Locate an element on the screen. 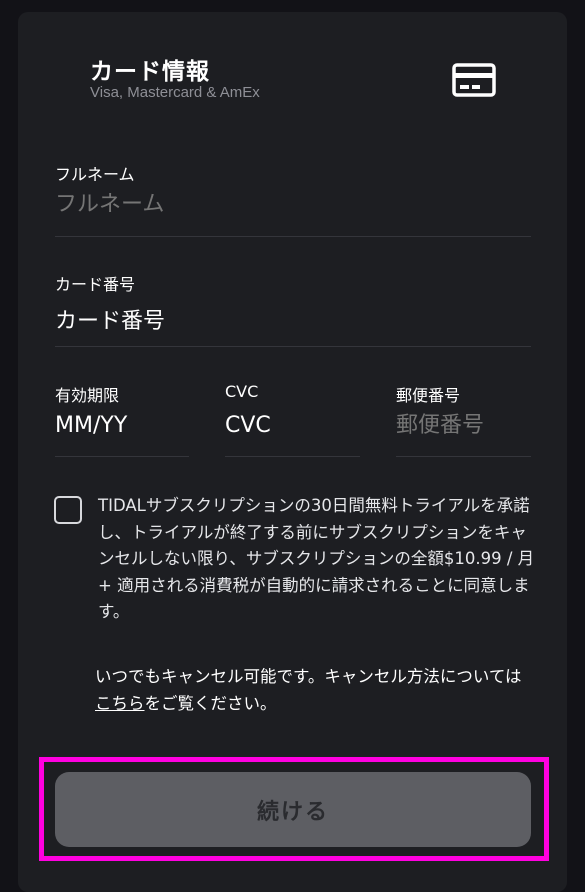 This screenshot has height=892, width=585. postal-code-input is located at coordinates (461, 425).